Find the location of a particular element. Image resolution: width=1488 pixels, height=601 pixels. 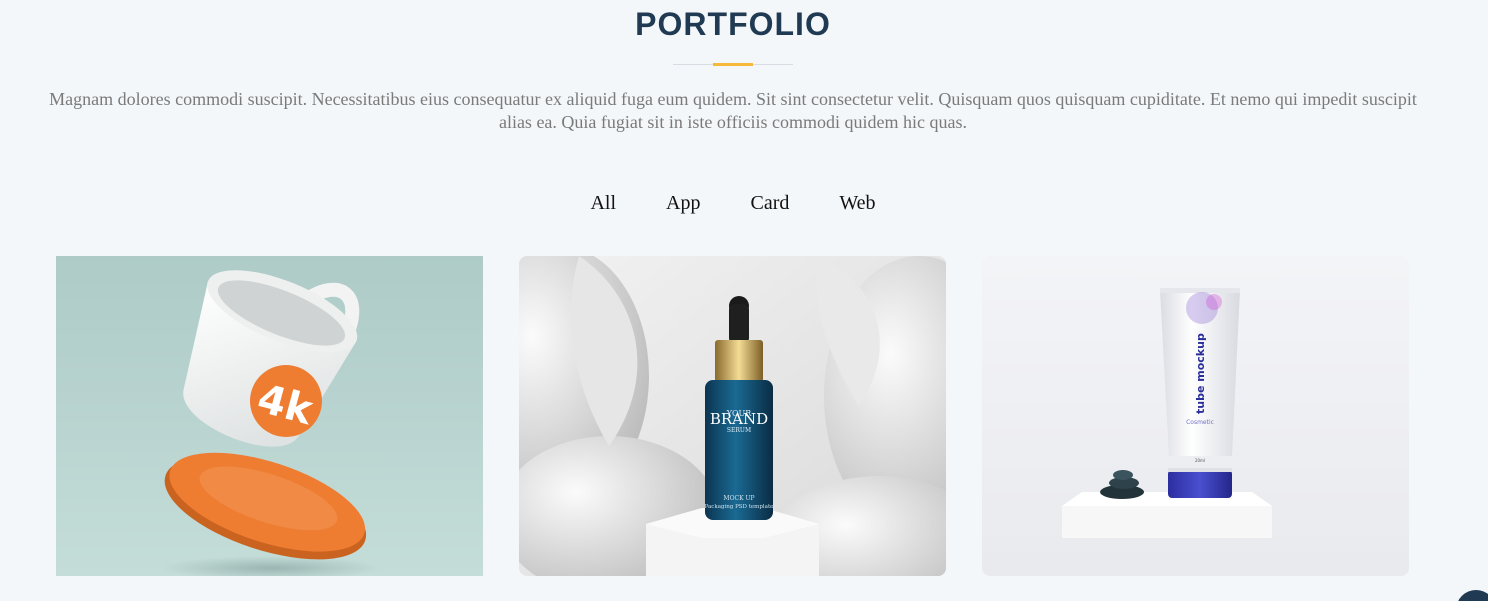

scroll-to-top-button is located at coordinates (1472, 595).